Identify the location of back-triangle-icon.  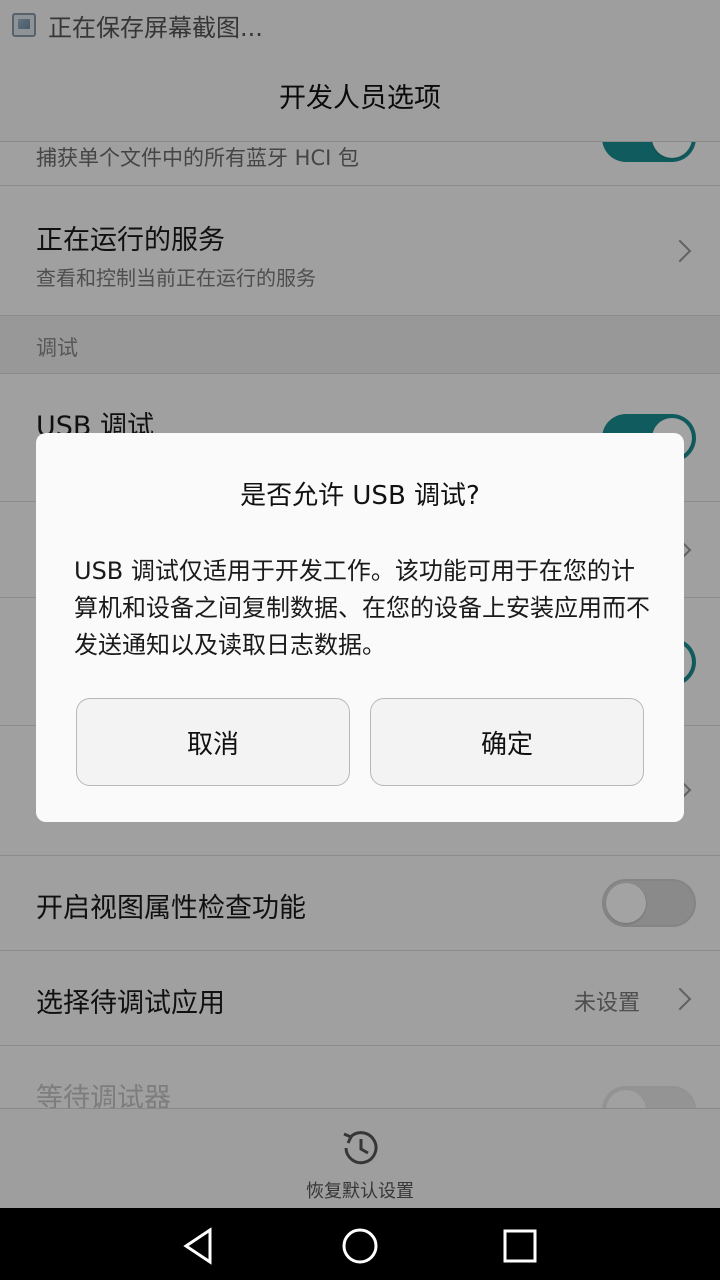
(200, 1246).